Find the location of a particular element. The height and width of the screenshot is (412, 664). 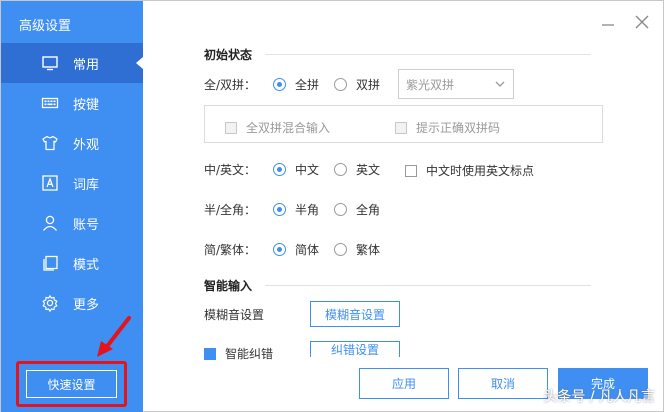

radio-label: 中文 is located at coordinates (307, 170).